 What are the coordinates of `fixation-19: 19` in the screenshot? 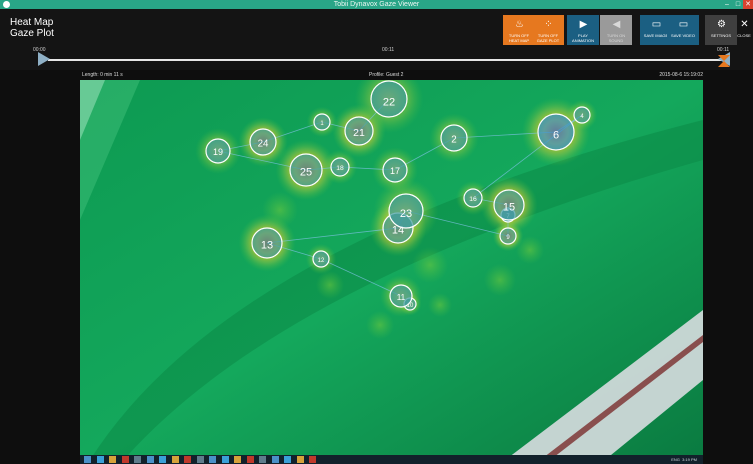 It's located at (218, 151).